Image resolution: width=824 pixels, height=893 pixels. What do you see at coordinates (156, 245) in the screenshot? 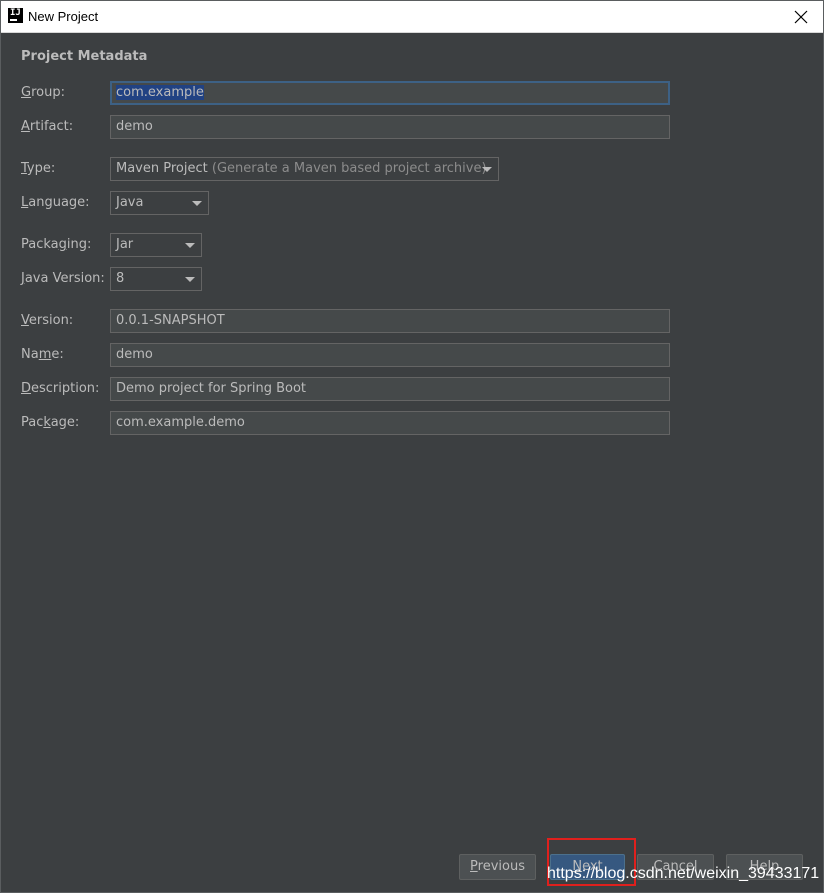
I see `packaging-dropdown: Jar` at bounding box center [156, 245].